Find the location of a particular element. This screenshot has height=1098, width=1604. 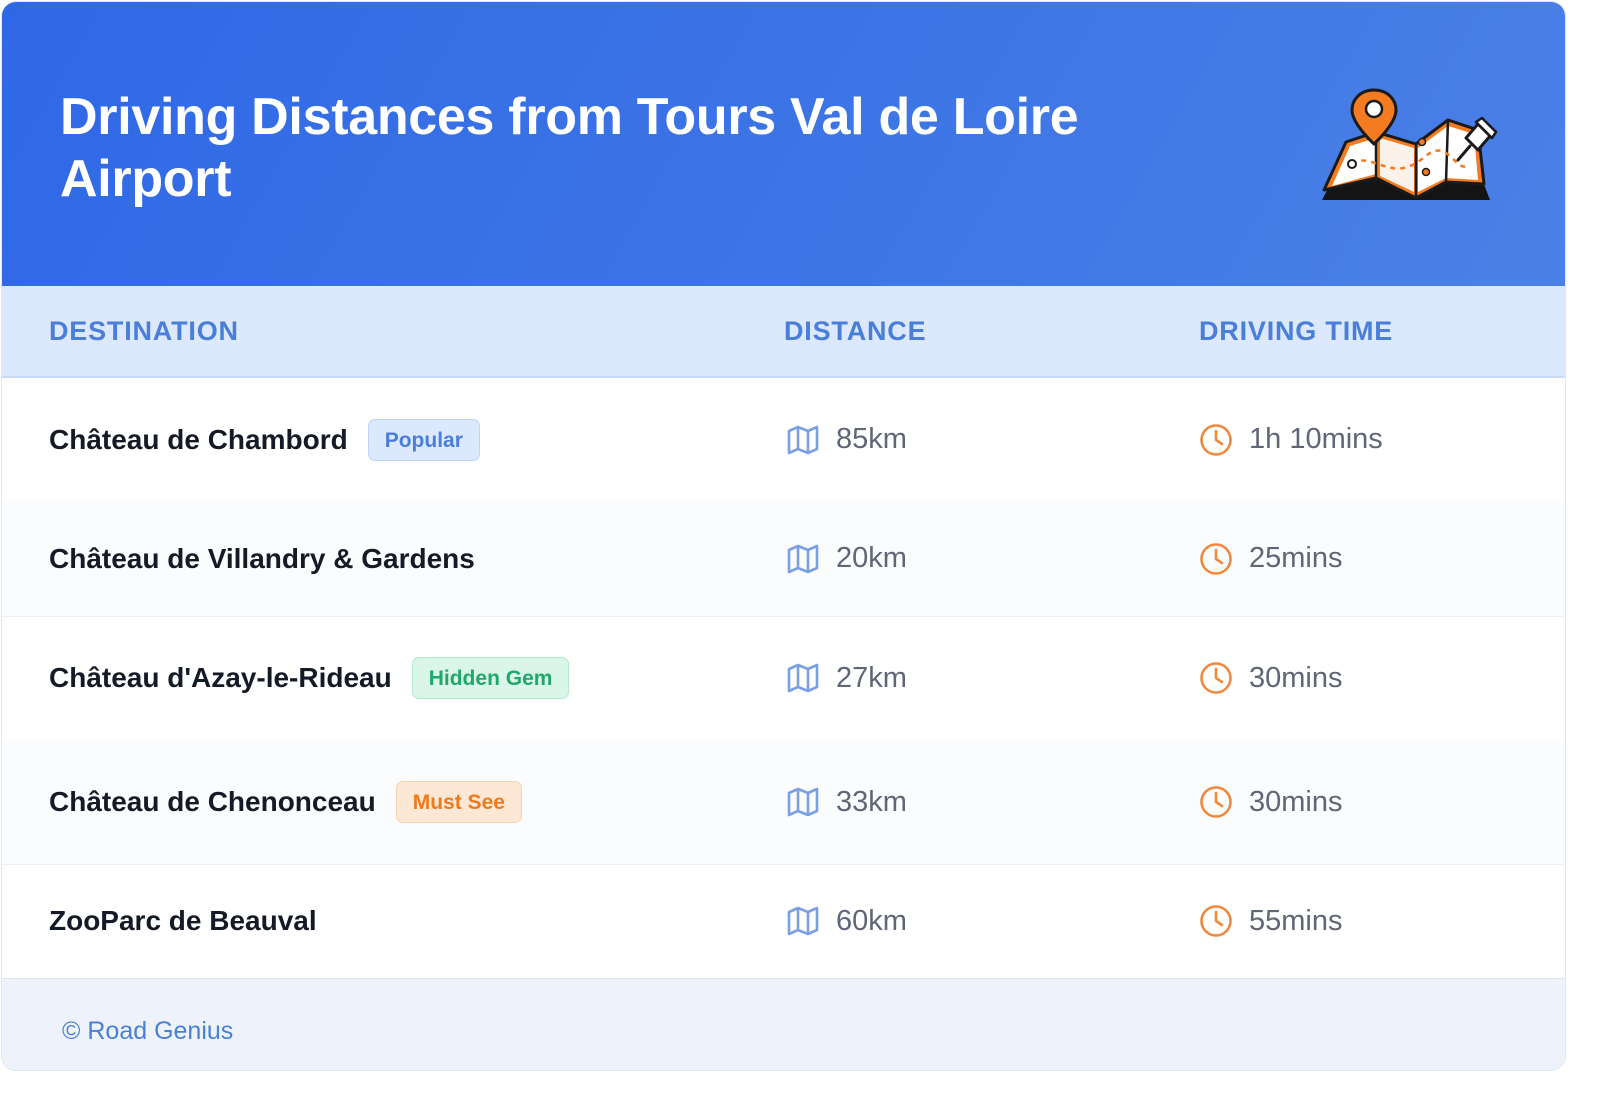

distance-value: 60km is located at coordinates (871, 920).